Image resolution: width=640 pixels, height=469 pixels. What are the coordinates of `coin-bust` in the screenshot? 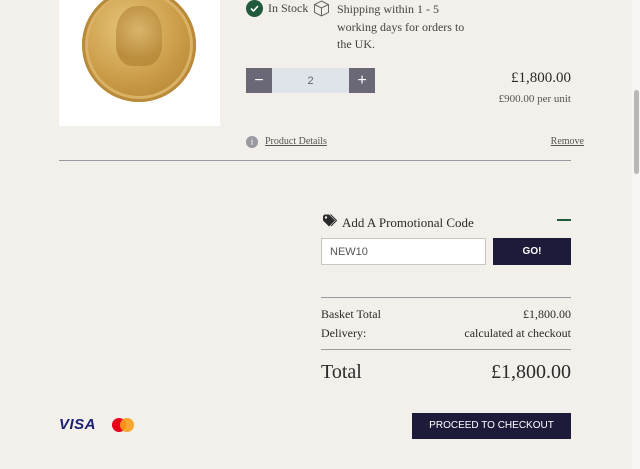 It's located at (139, 36).